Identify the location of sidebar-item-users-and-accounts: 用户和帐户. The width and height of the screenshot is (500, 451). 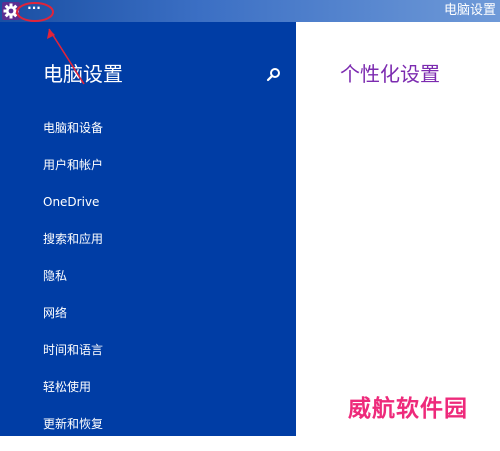
(163, 173).